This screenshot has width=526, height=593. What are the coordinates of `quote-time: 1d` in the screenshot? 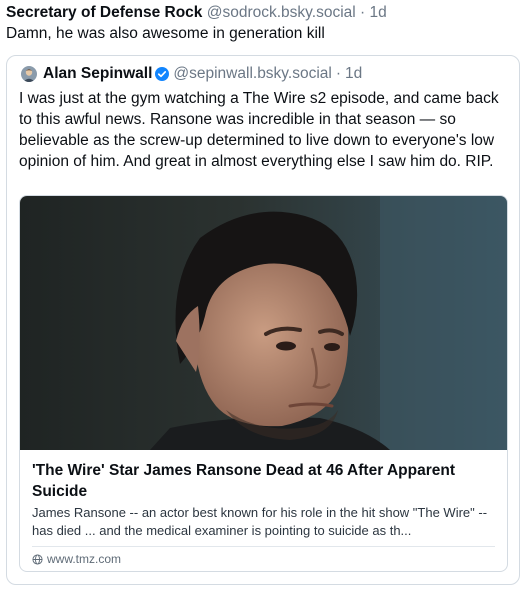 It's located at (353, 74).